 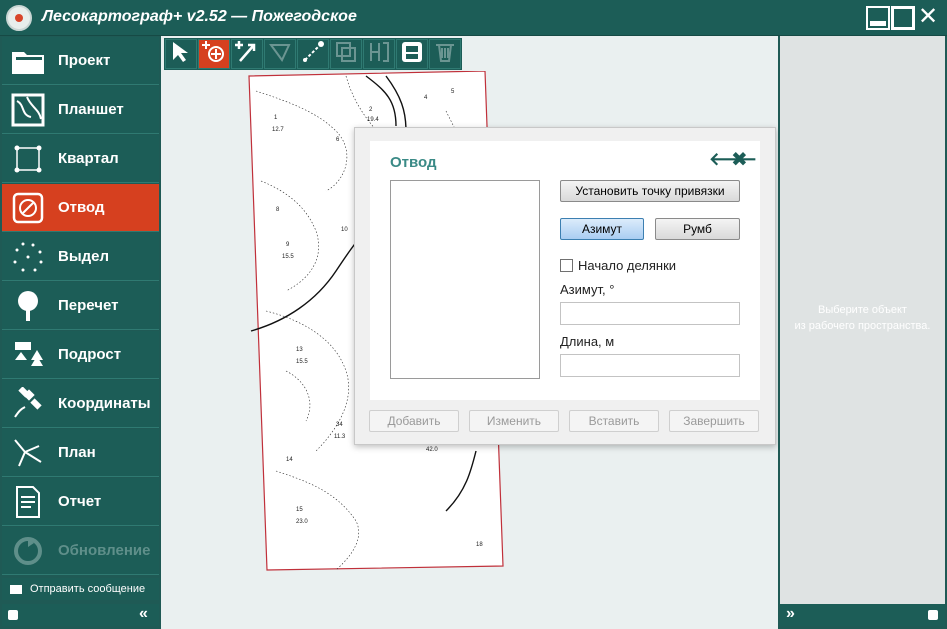 I want to click on split-tool-button, so click(x=379, y=54).